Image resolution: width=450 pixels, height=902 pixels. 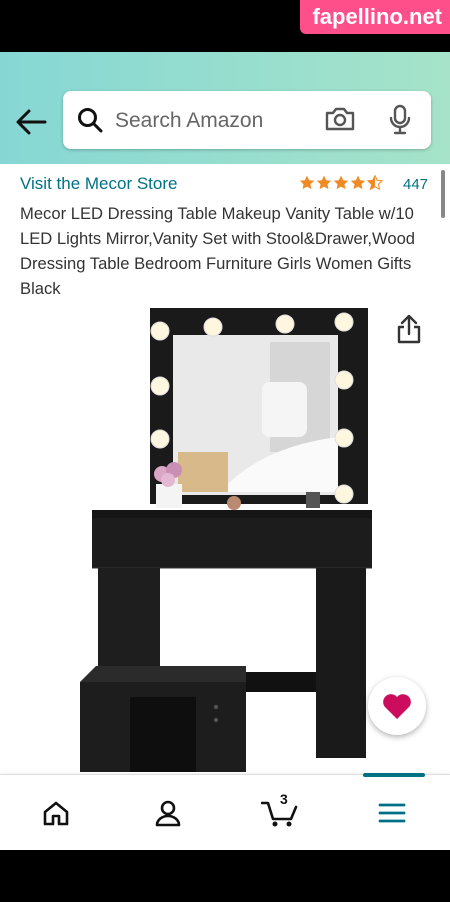 What do you see at coordinates (225, 811) in the screenshot?
I see `bottom-nav: 3` at bounding box center [225, 811].